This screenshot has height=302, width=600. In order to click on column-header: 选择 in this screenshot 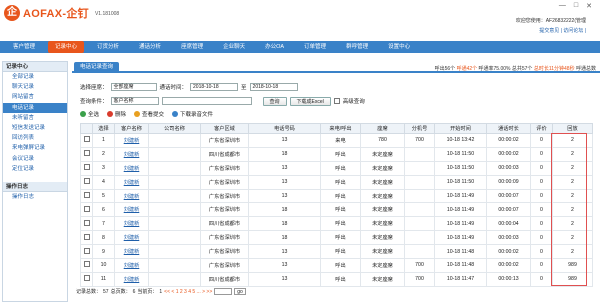, I will do `click(103, 128)`.